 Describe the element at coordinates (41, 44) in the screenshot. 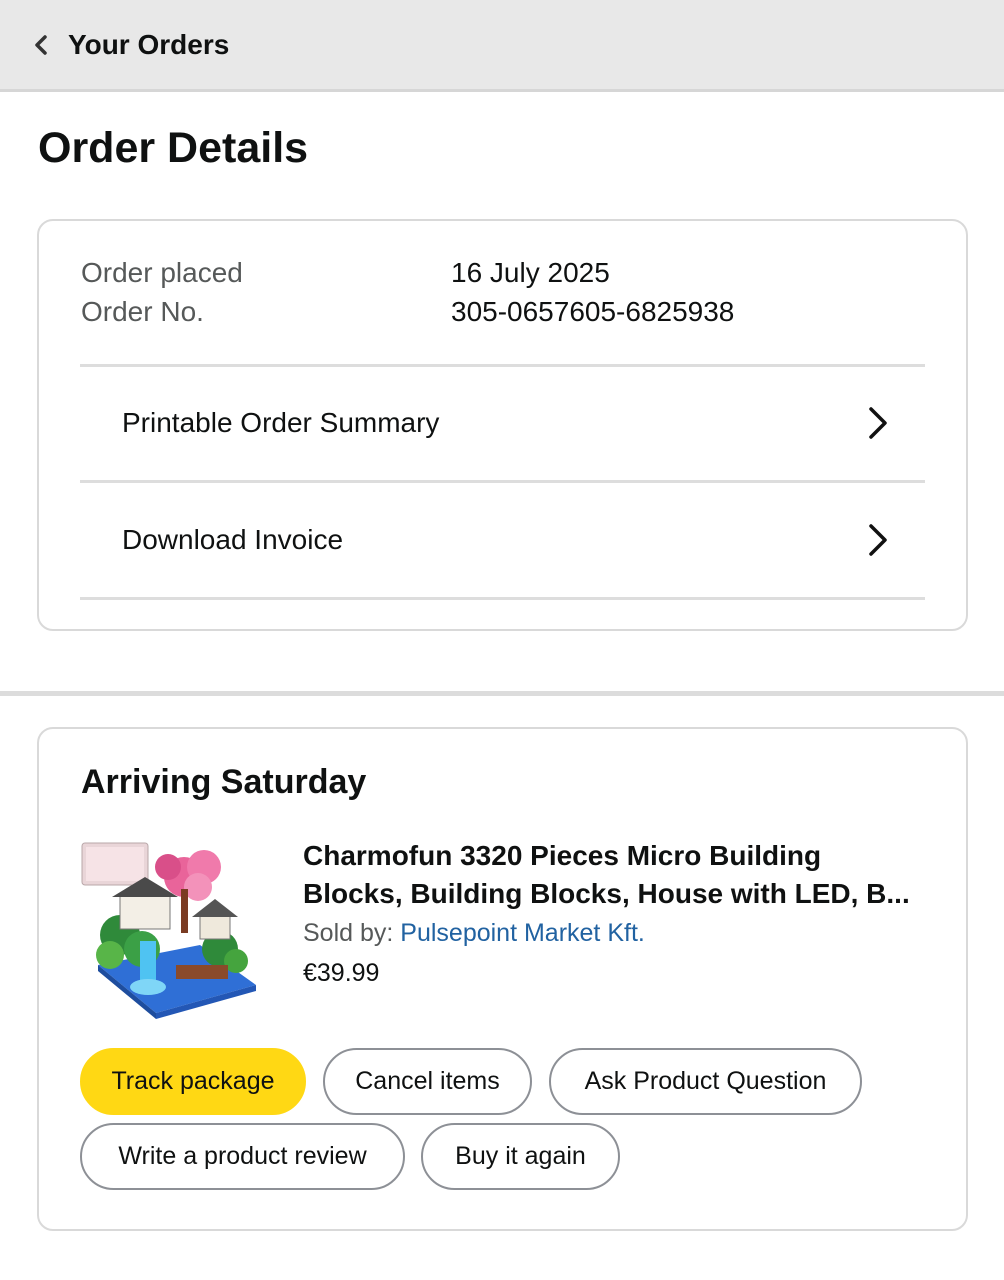

I see `chevron-left-icon` at that location.